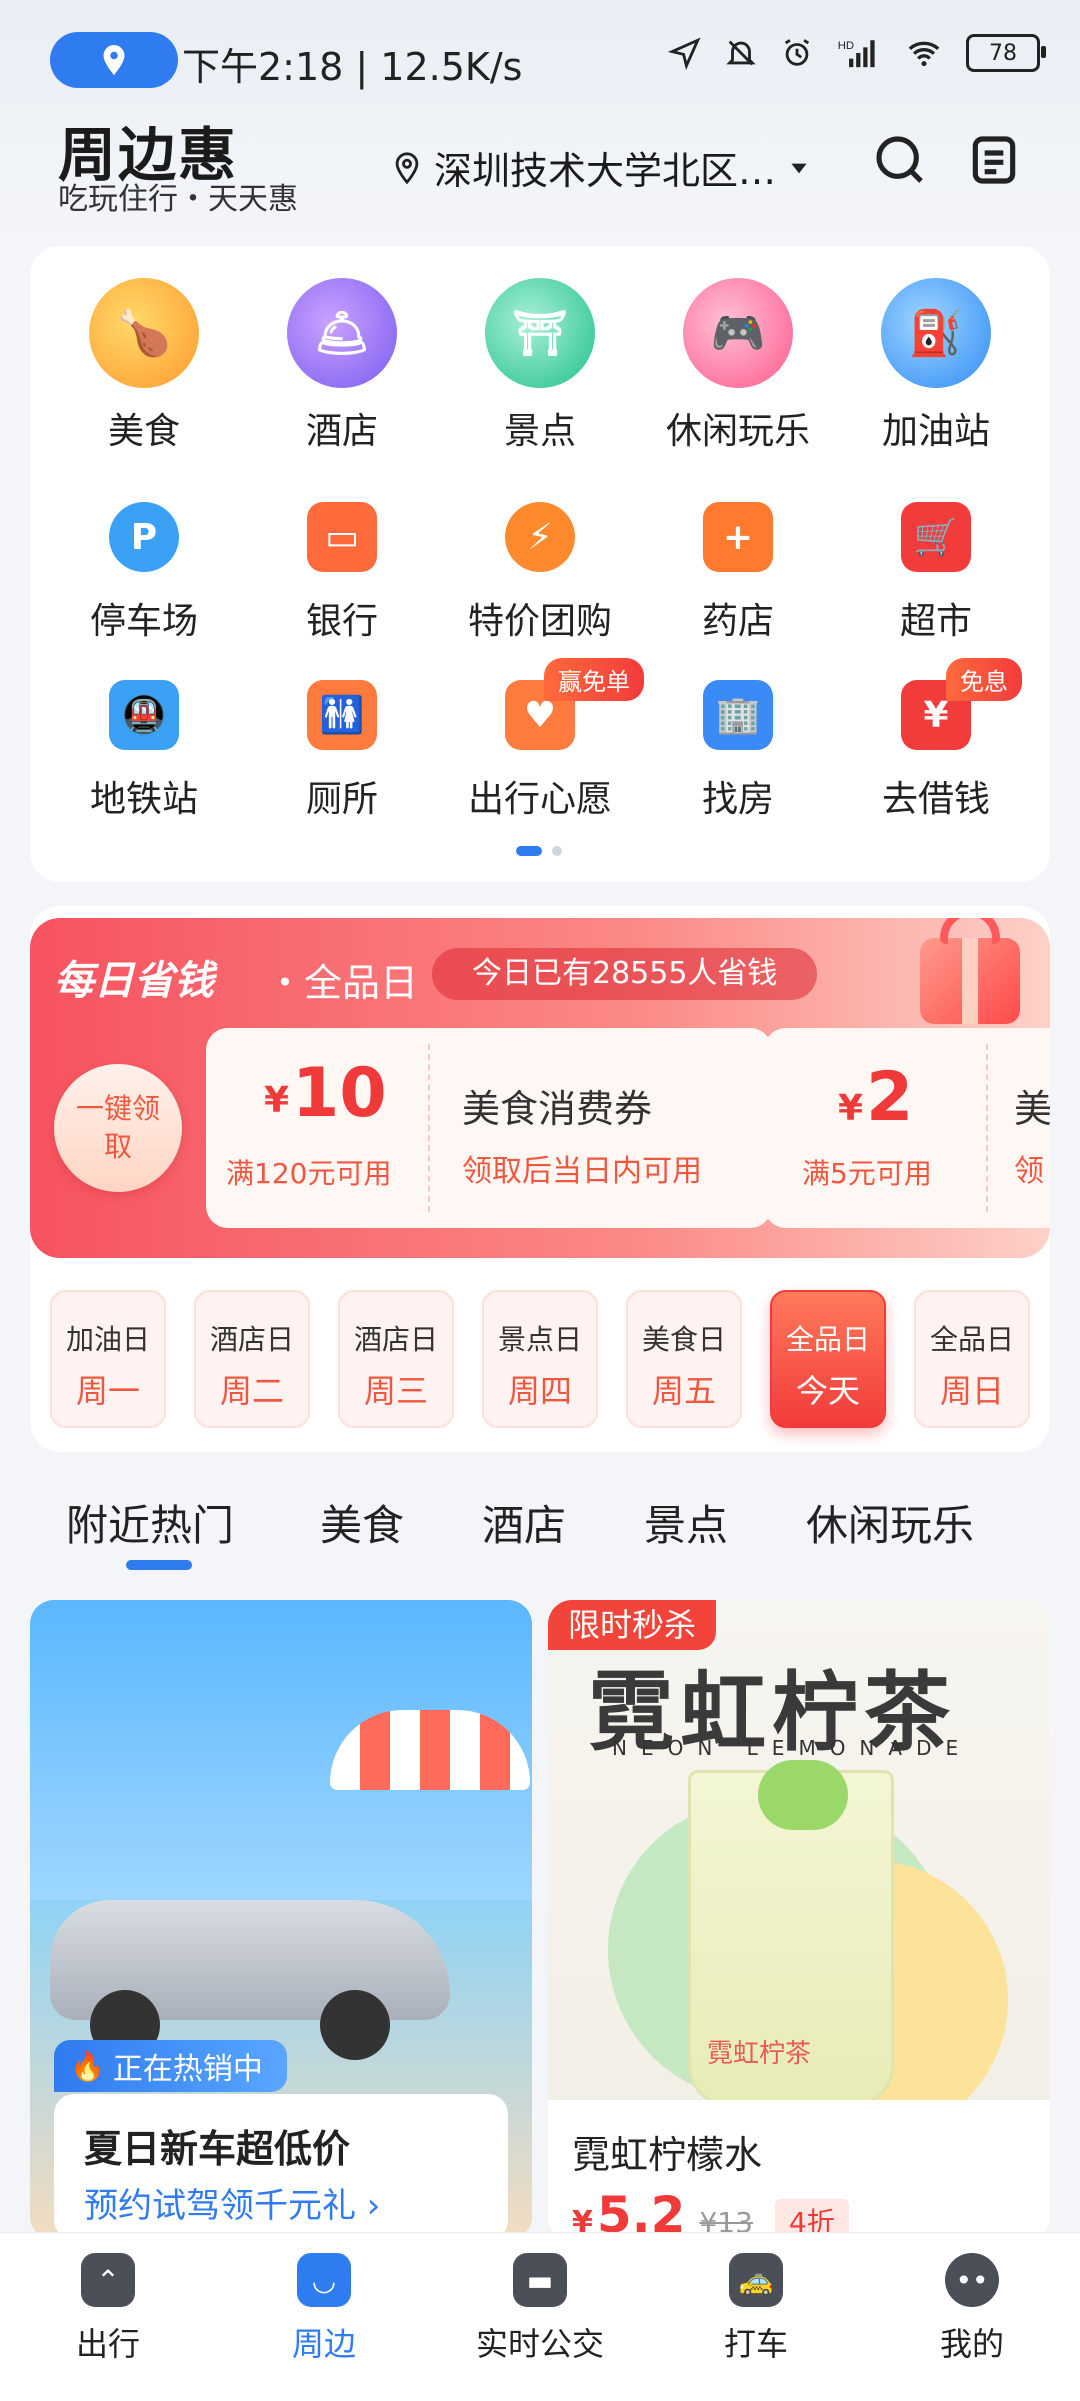 The height and width of the screenshot is (2401, 1080). Describe the element at coordinates (252, 1359) in the screenshot. I see `weekday-tuesday: 酒店日 周二` at that location.